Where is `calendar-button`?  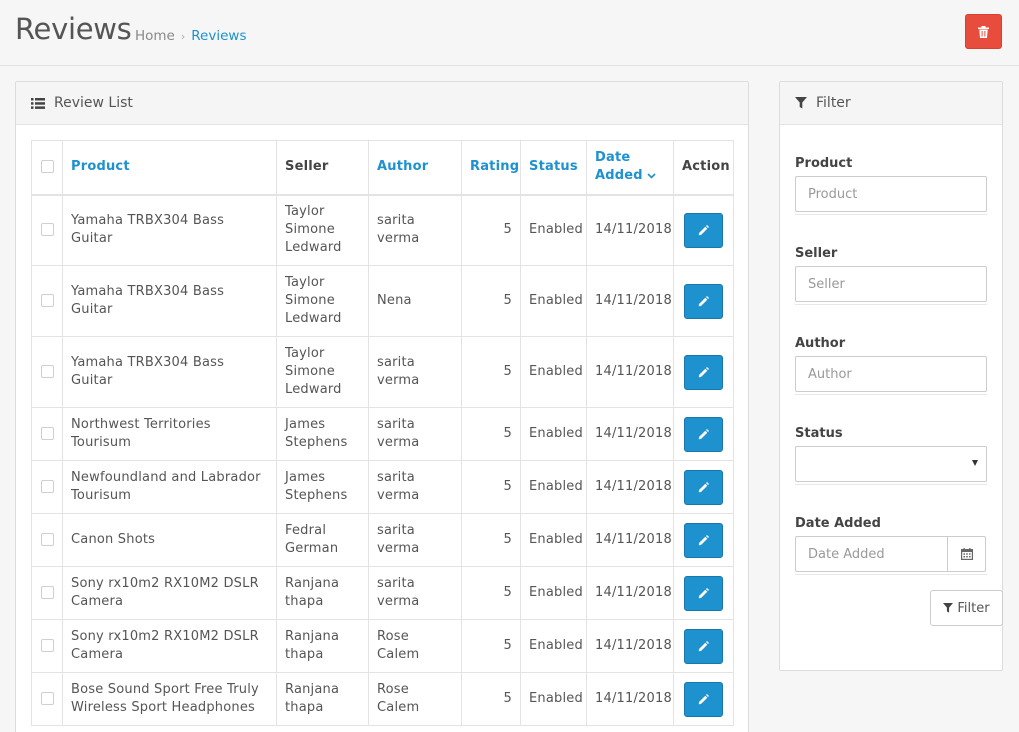
calendar-button is located at coordinates (966, 554).